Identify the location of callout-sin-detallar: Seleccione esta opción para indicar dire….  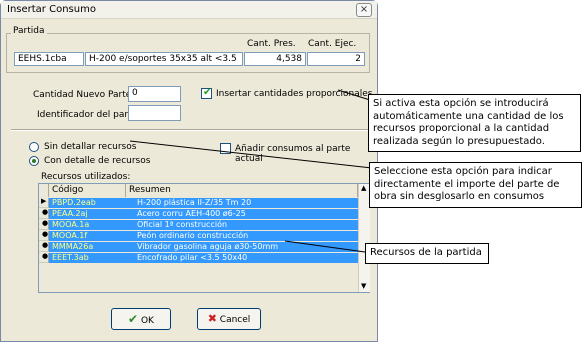
(475, 185).